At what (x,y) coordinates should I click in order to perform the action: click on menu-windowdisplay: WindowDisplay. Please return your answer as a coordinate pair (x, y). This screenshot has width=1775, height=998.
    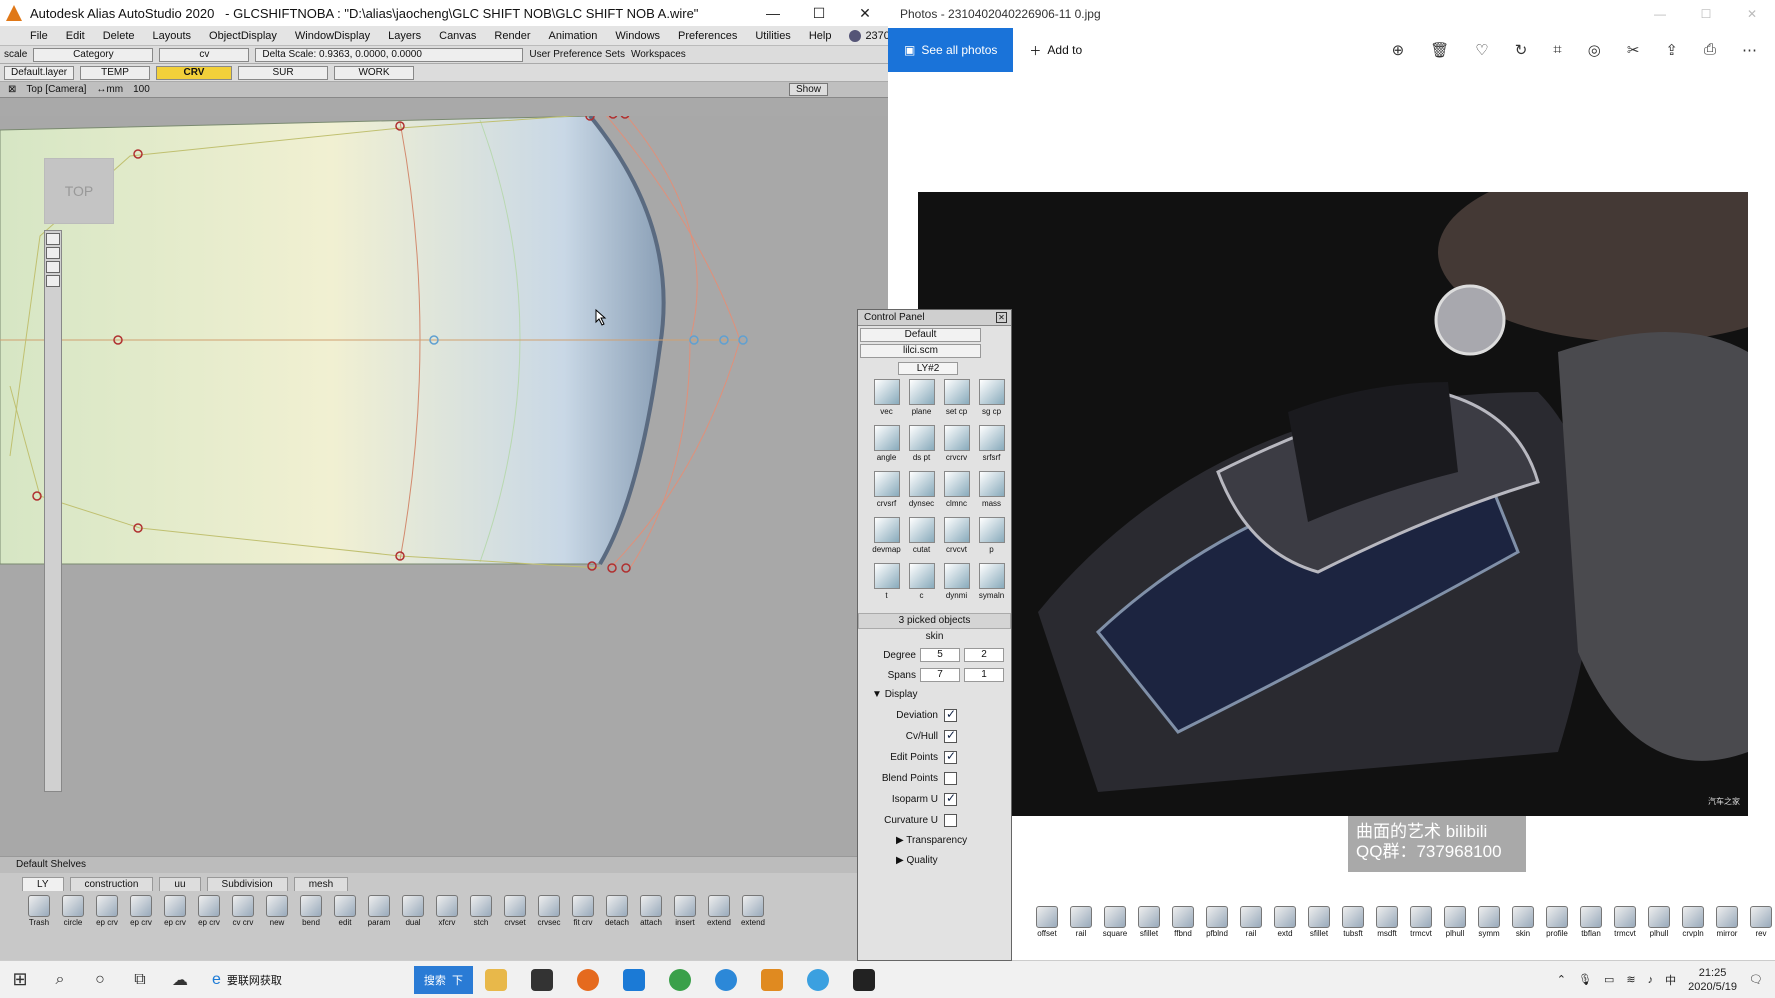
    Looking at the image, I should click on (332, 36).